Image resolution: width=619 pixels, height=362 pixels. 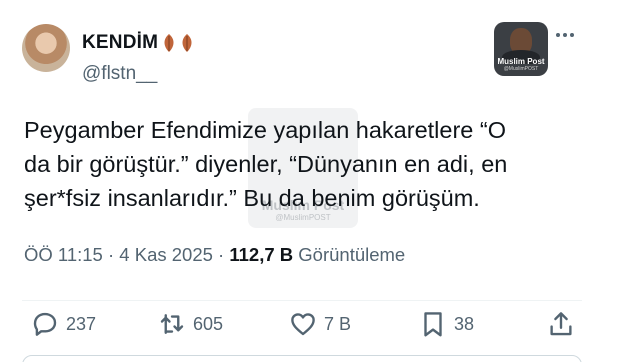 I want to click on views-label: Görüntüleme, so click(x=352, y=254).